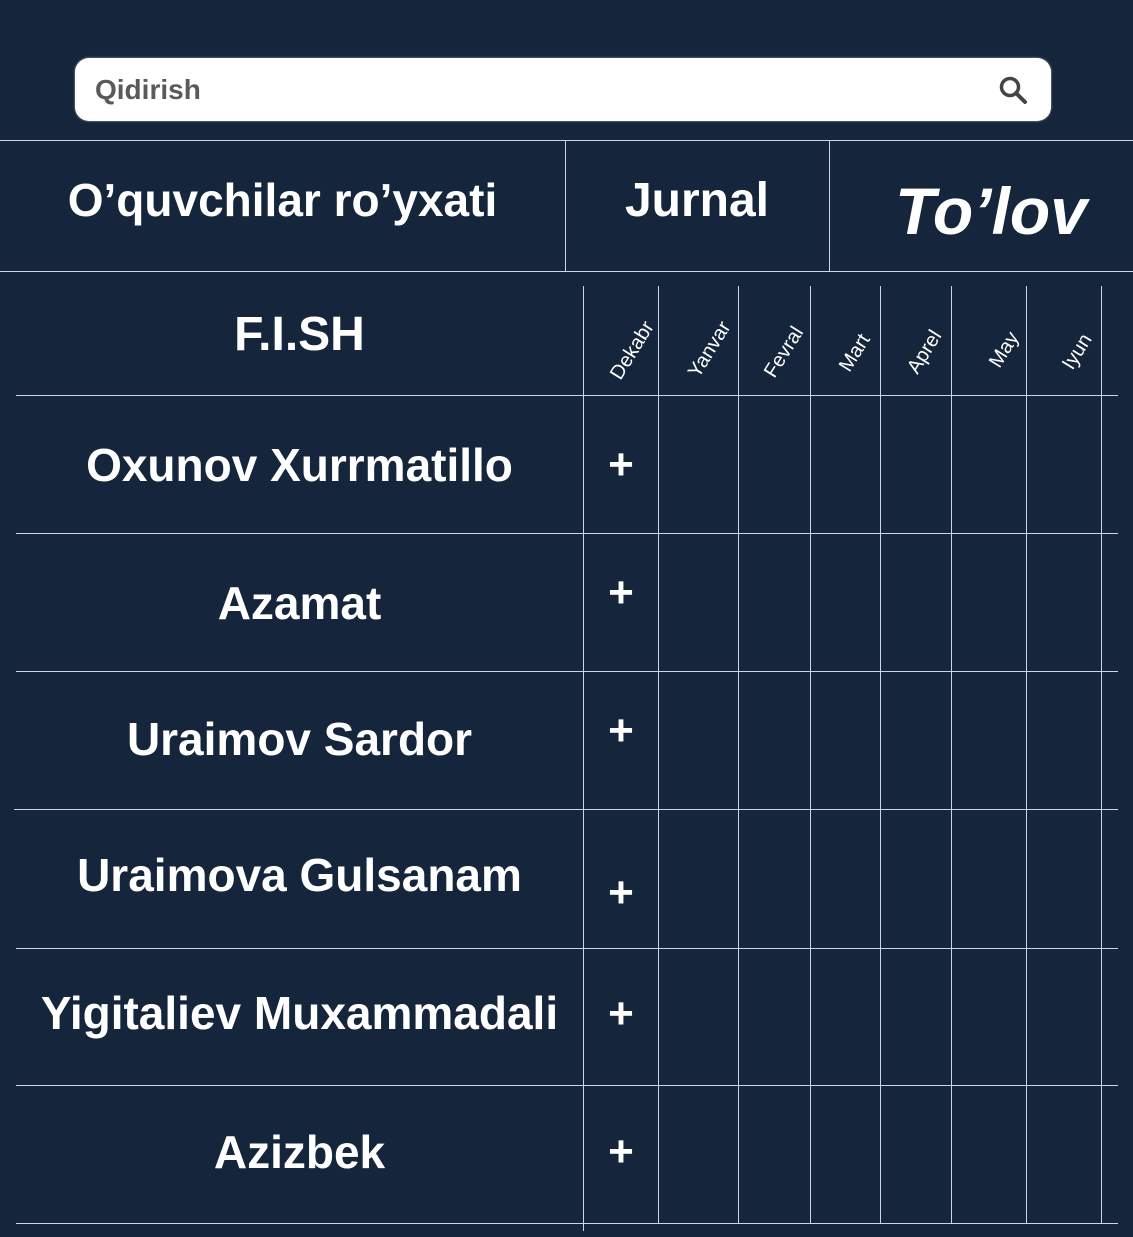  I want to click on search-bar, so click(563, 89).